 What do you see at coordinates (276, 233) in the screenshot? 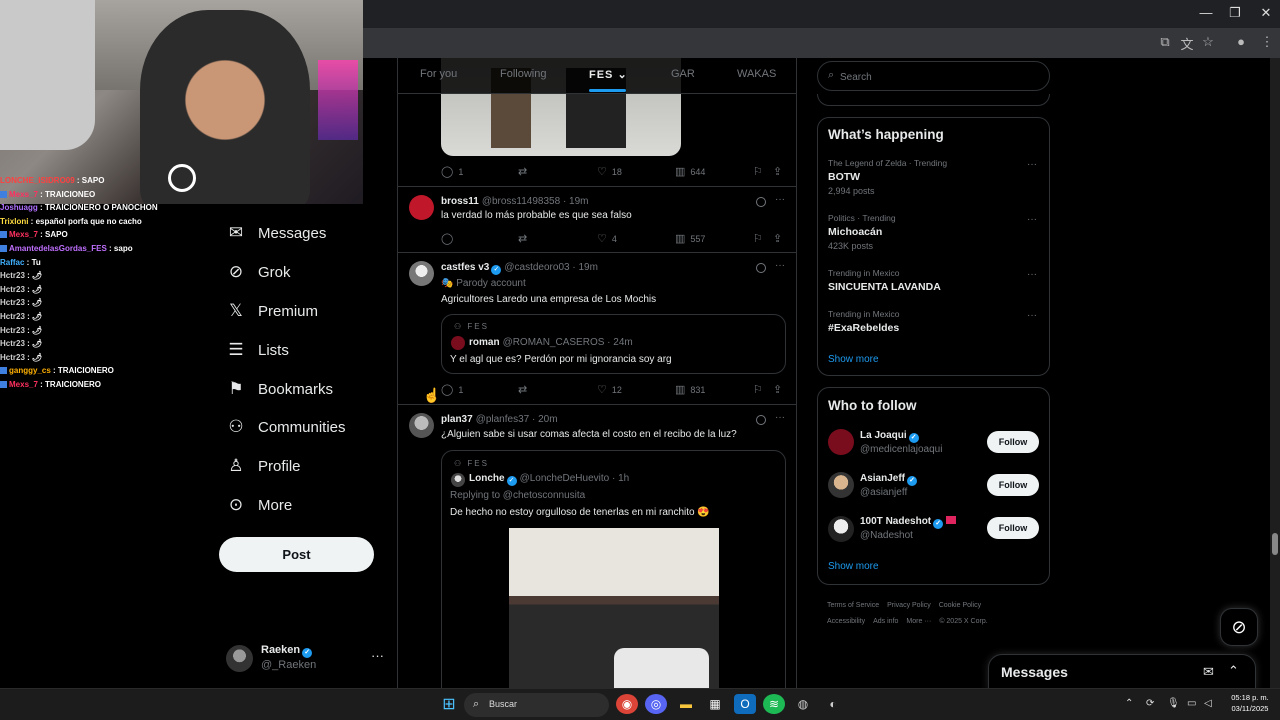
I see `nav-messages: ✉ Messages` at bounding box center [276, 233].